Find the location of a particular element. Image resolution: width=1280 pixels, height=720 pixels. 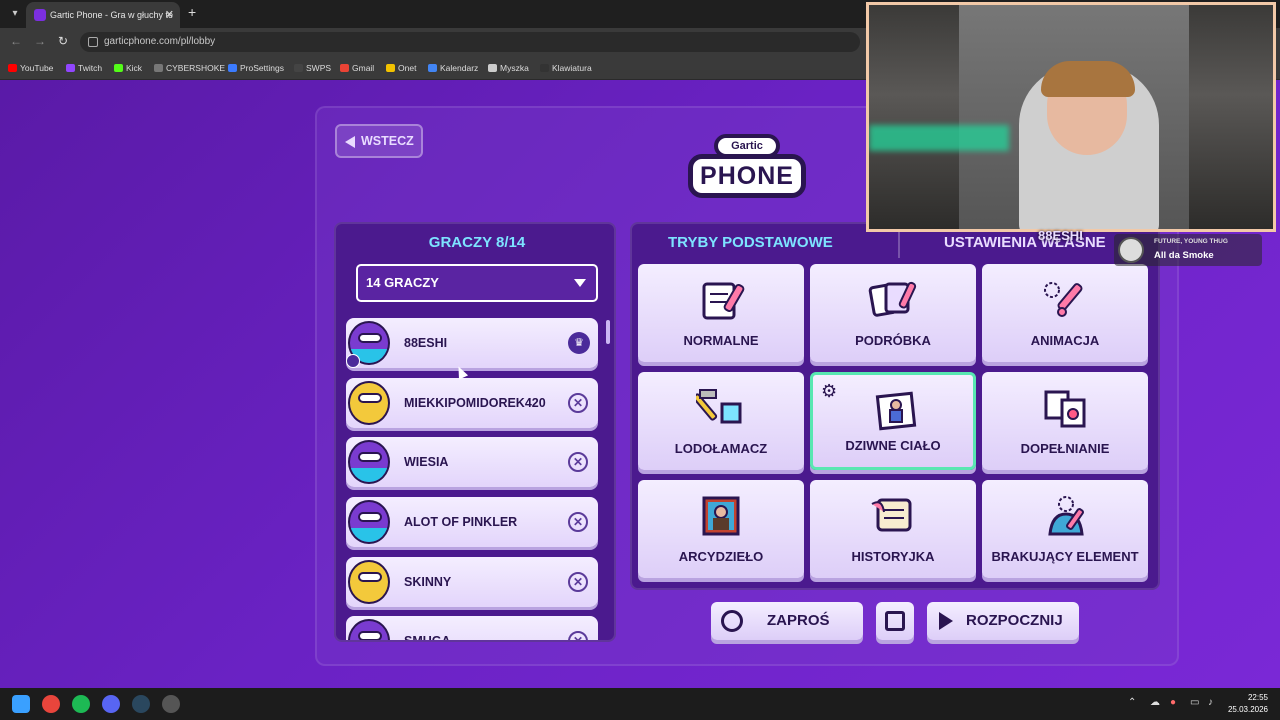

kick-icon is located at coordinates (118, 68).